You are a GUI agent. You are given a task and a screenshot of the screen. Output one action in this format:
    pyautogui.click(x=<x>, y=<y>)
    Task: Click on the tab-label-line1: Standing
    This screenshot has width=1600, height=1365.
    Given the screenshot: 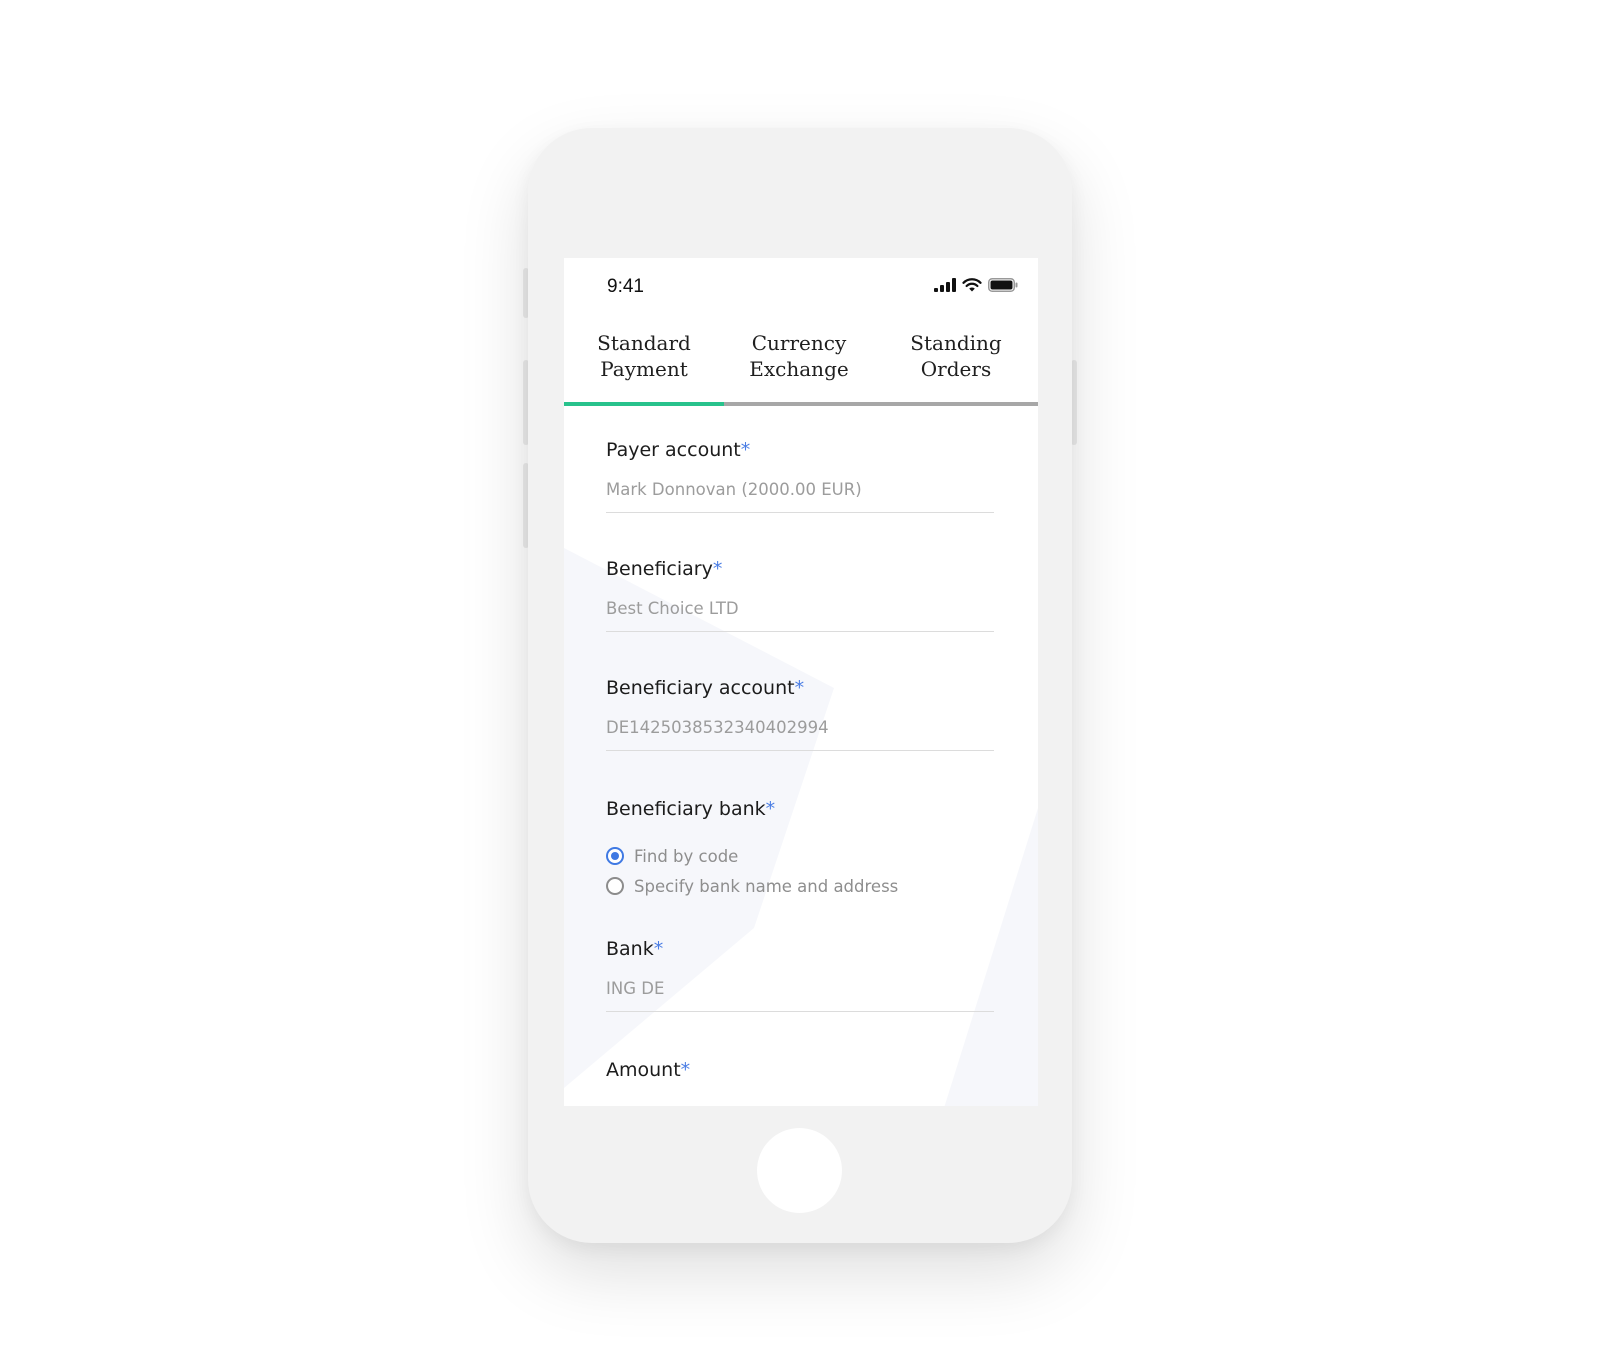 What is the action you would take?
    pyautogui.click(x=956, y=343)
    